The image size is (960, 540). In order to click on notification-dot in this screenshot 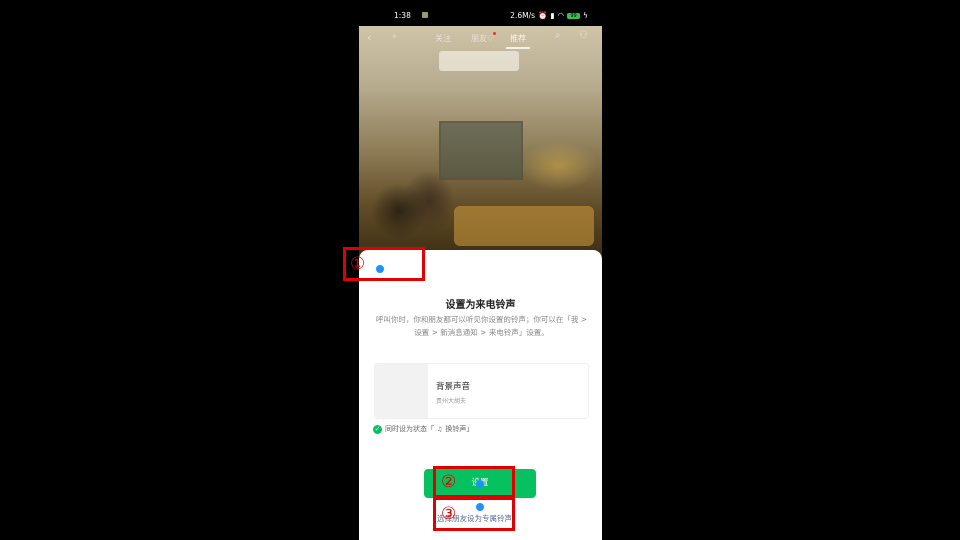, I will do `click(494, 33)`.